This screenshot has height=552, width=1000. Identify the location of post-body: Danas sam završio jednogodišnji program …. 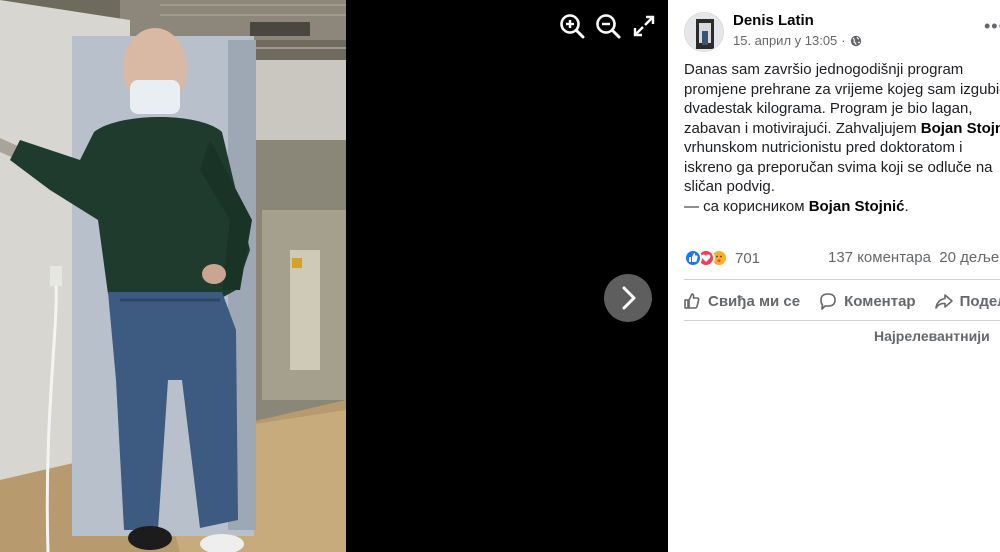
(842, 128).